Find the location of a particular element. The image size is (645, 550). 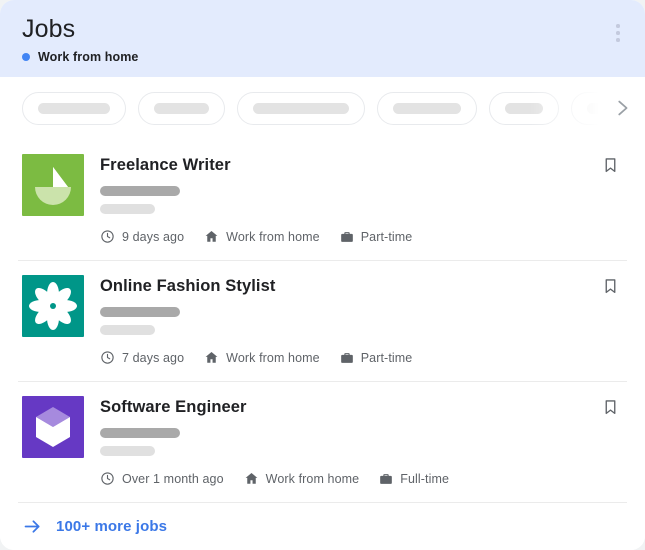

jobs-header: Jobs Work from home is located at coordinates (322, 38).